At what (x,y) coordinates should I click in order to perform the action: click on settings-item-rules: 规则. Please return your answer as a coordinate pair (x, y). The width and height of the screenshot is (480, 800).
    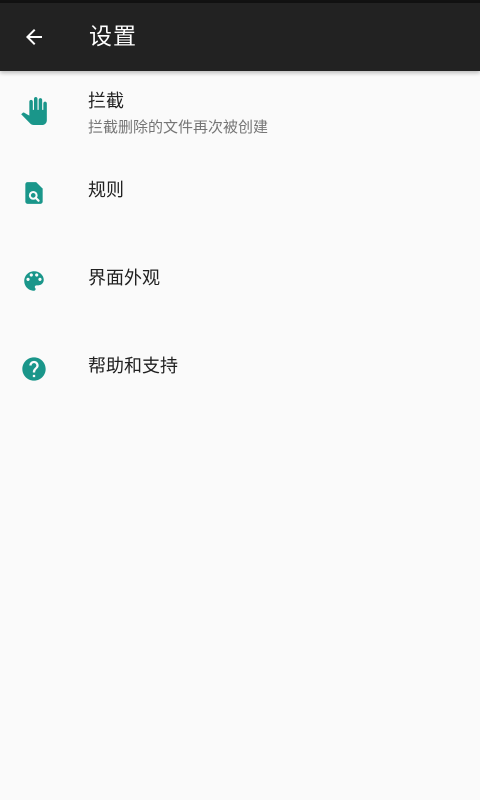
    Looking at the image, I should click on (240, 203).